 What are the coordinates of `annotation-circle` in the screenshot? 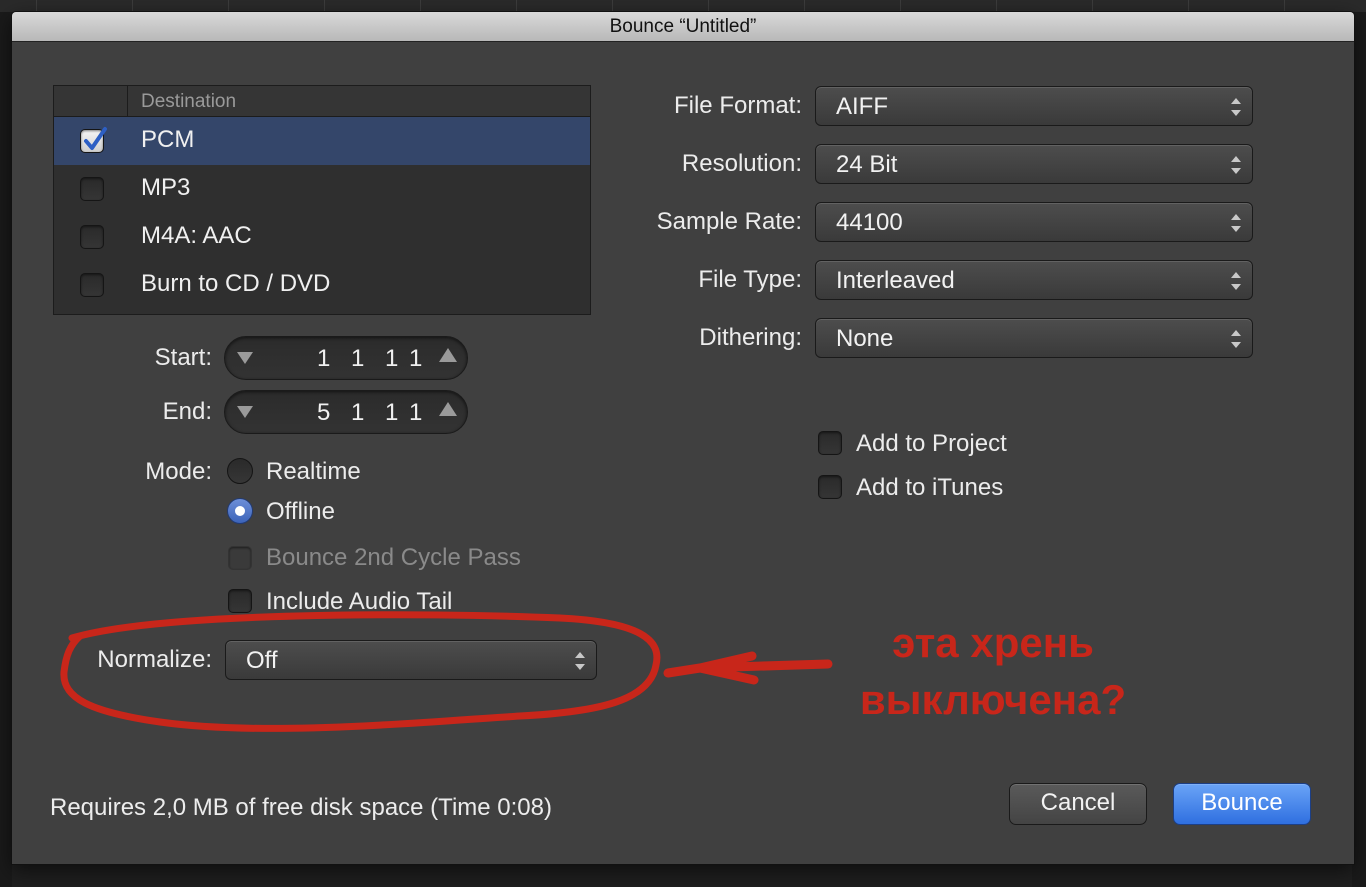 It's located at (360, 671).